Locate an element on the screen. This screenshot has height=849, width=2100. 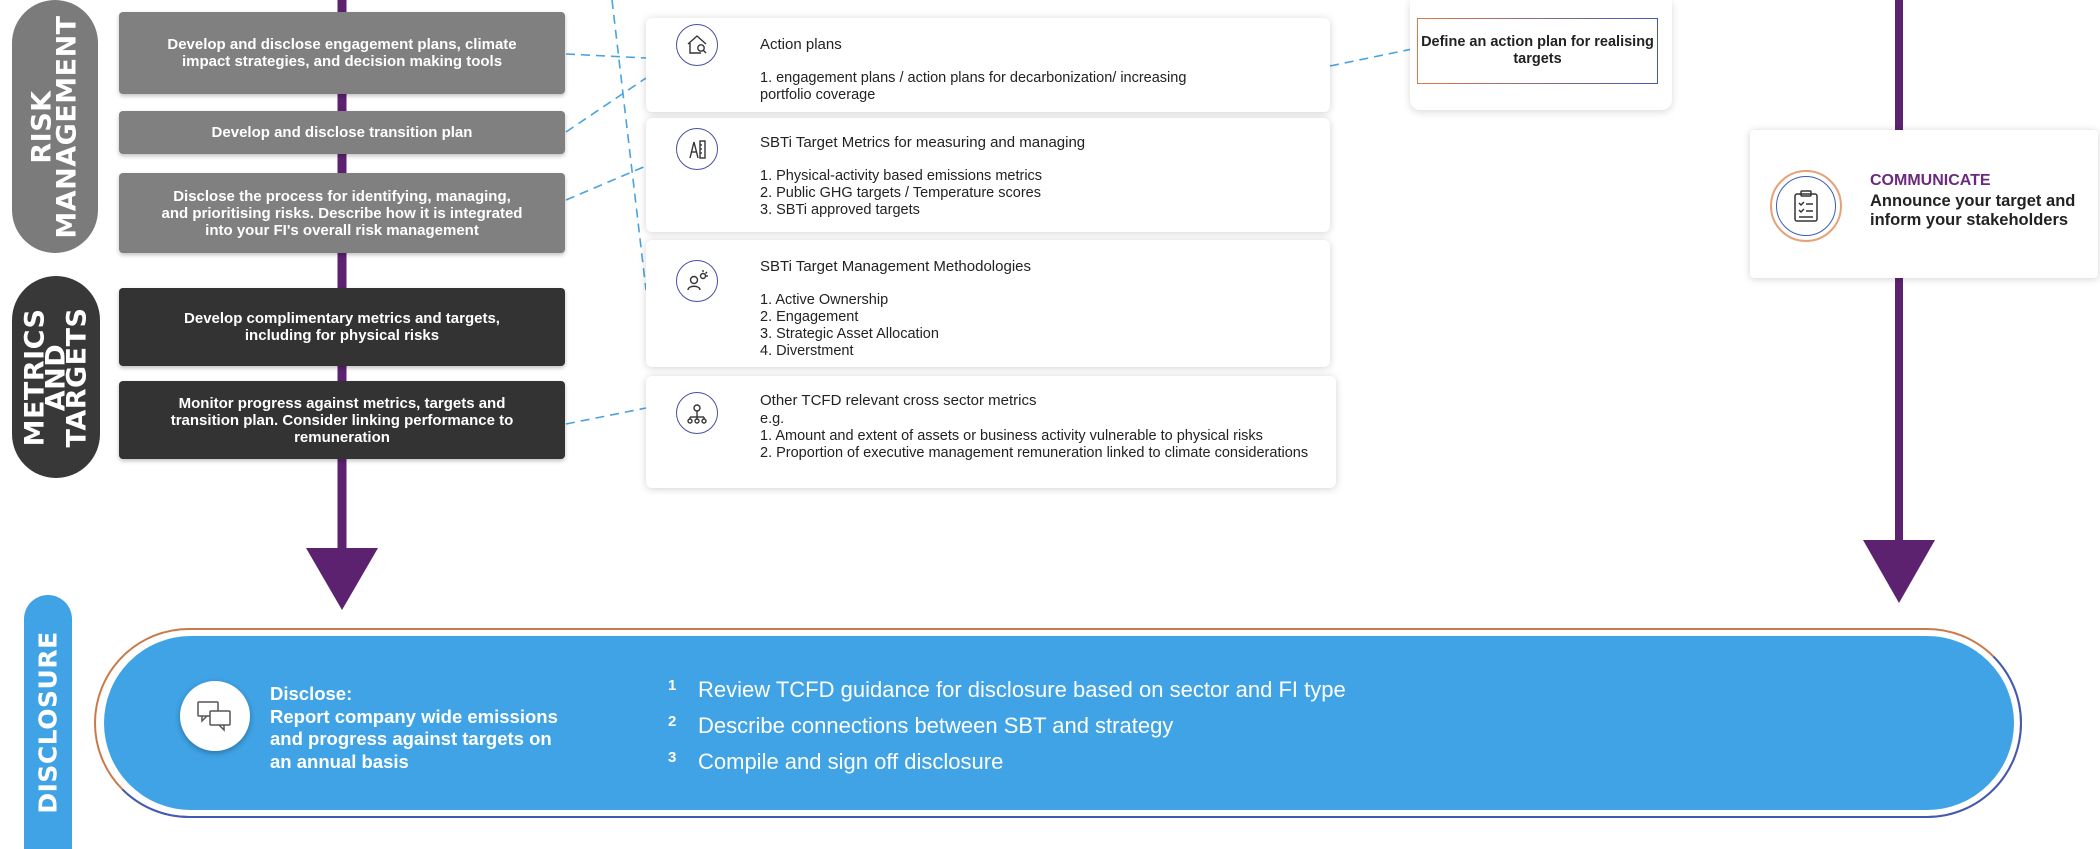
house-search-icon is located at coordinates (697, 45).